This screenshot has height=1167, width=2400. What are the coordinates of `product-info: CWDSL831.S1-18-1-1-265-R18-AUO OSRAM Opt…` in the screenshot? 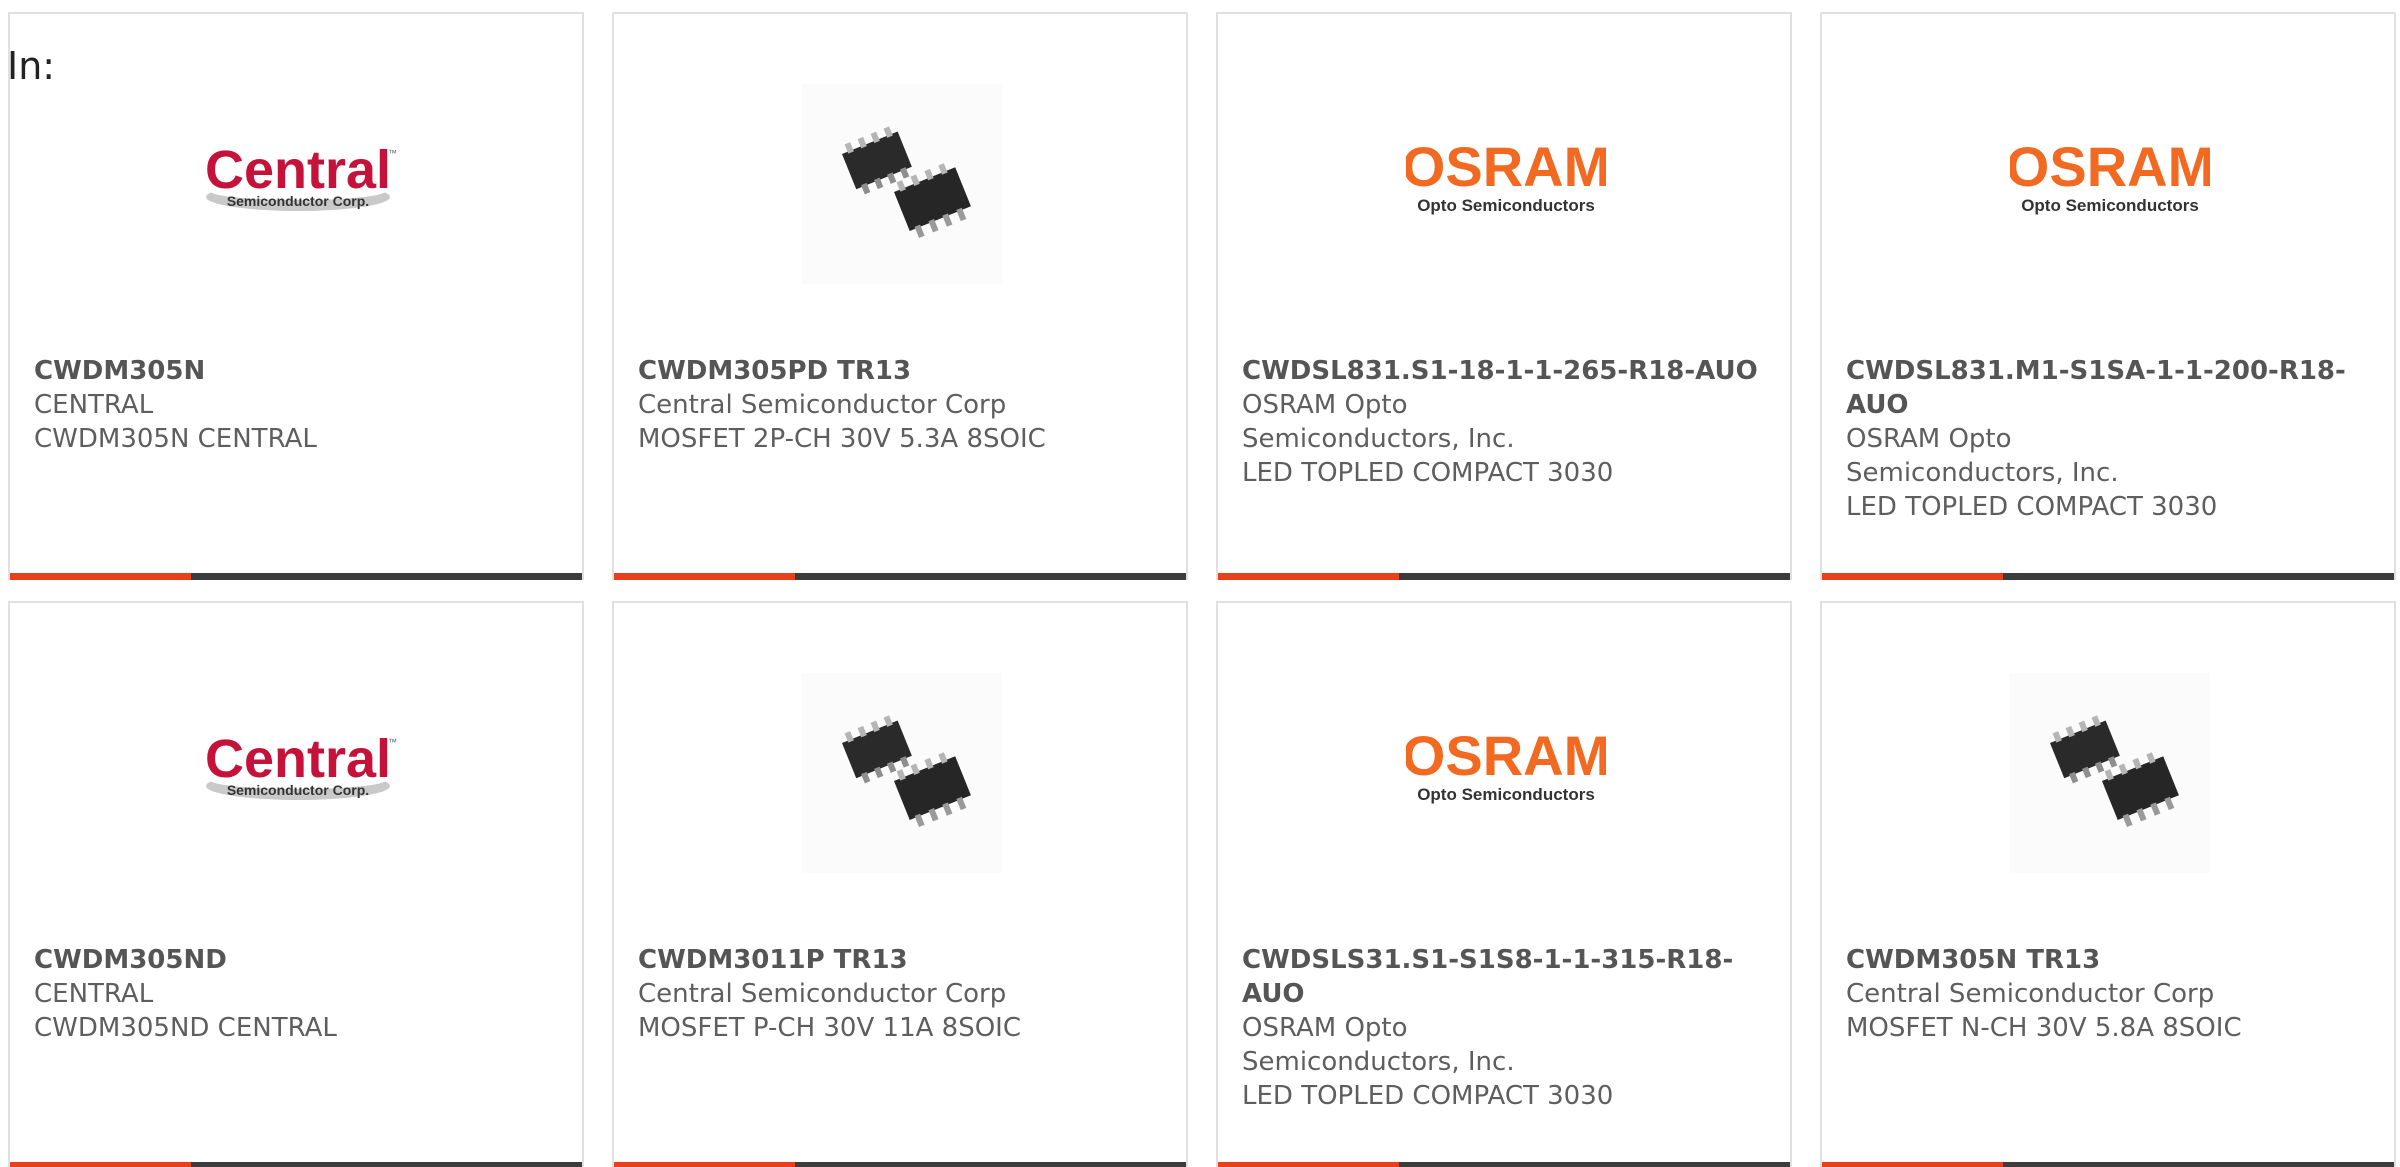 It's located at (1509, 422).